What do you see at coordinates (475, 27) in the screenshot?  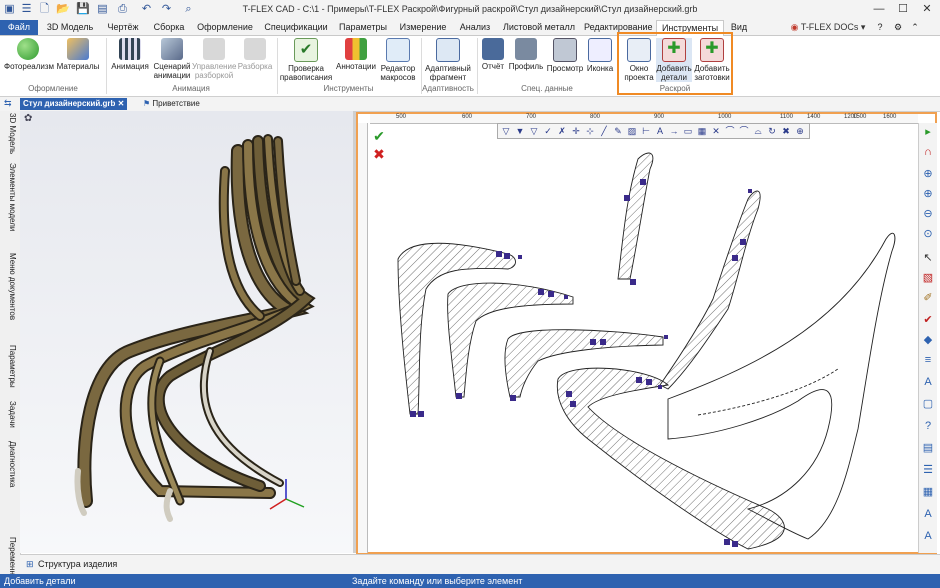 I see `tab-analysis: Анализ` at bounding box center [475, 27].